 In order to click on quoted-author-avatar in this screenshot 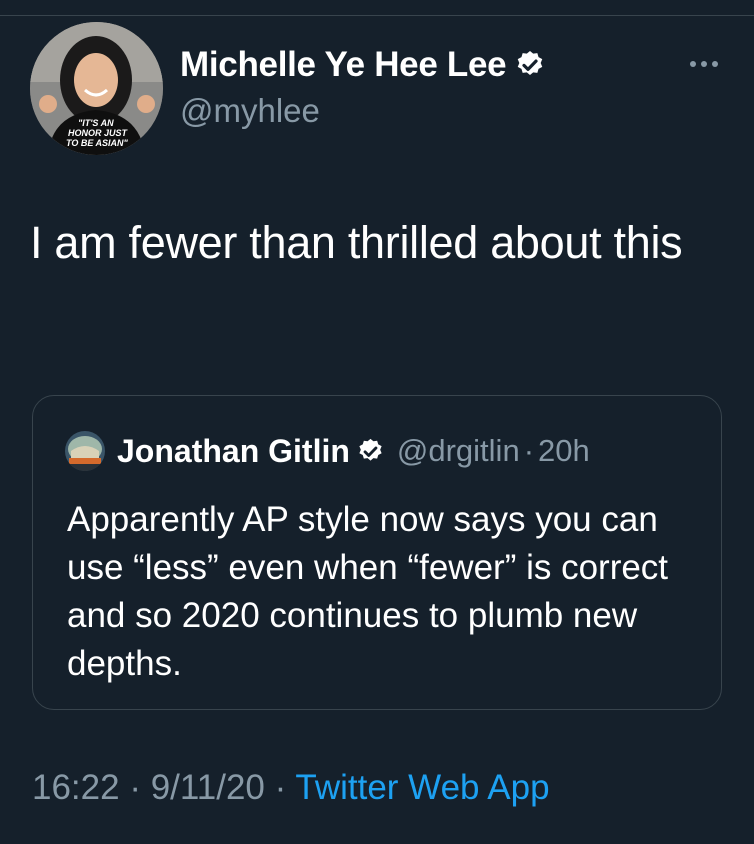, I will do `click(85, 451)`.